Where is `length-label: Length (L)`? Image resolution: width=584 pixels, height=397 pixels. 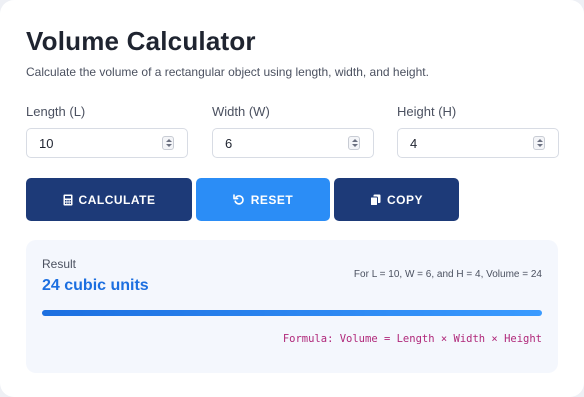 length-label: Length (L) is located at coordinates (56, 111).